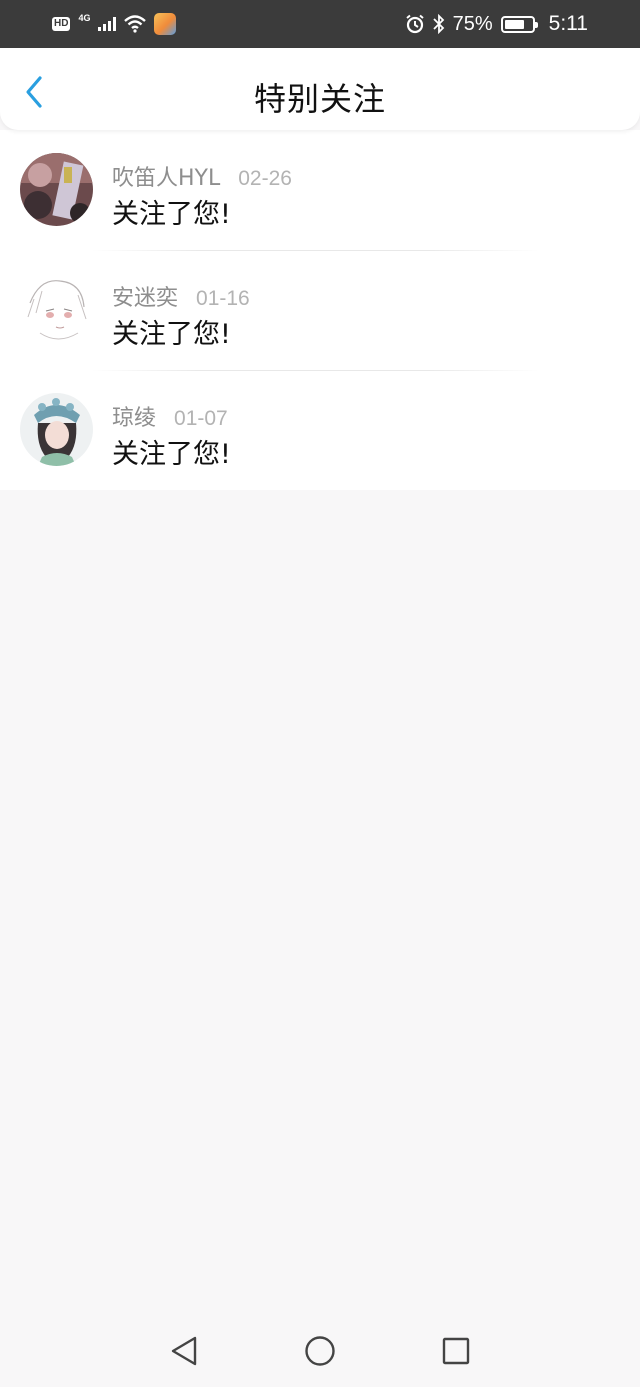  Describe the element at coordinates (439, 24) in the screenshot. I see `bluetooth-icon` at that location.